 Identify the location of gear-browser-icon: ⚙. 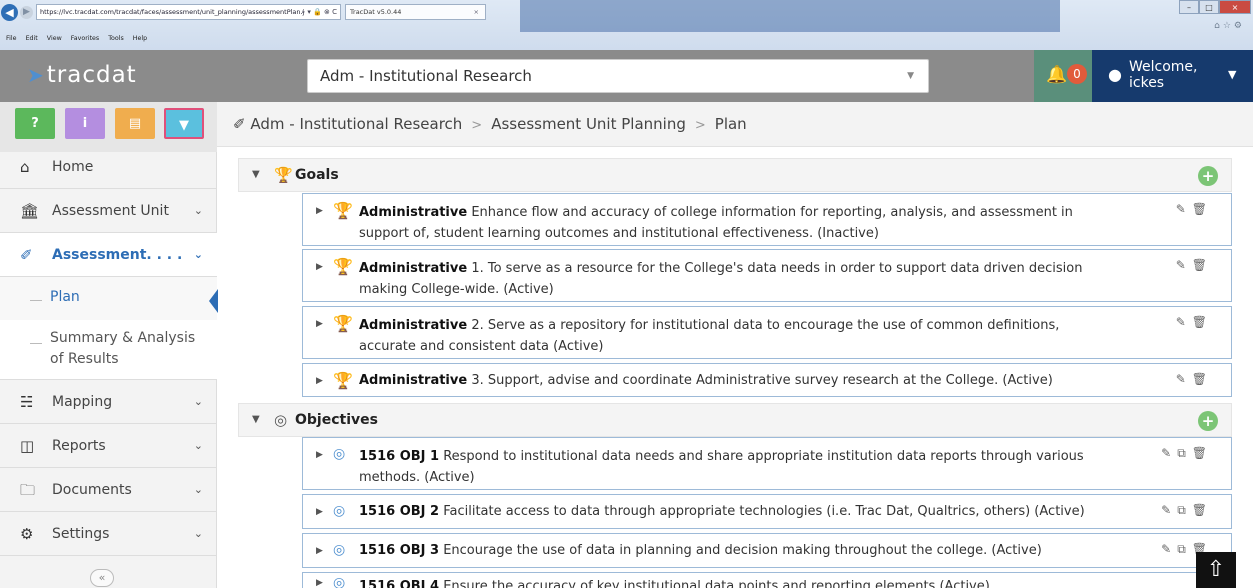
(1239, 26).